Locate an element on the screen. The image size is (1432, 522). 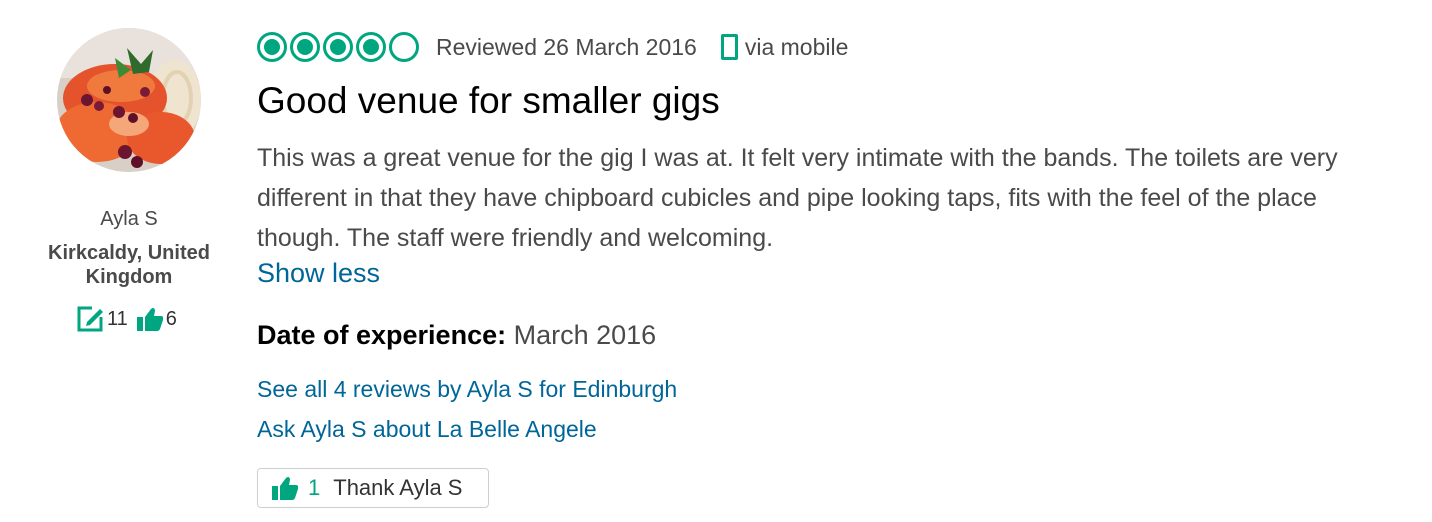
helpful-votes-stat: 6 is located at coordinates (156, 319).